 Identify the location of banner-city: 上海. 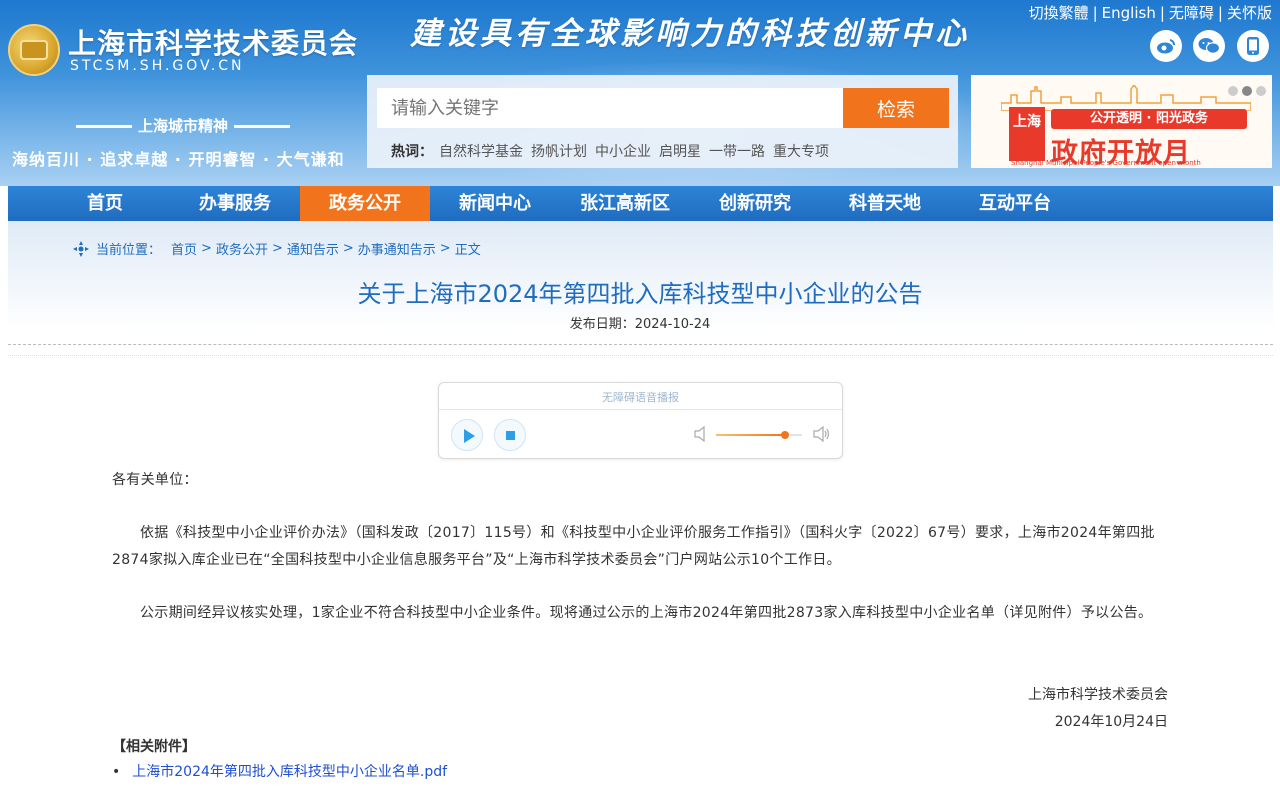
(1027, 134).